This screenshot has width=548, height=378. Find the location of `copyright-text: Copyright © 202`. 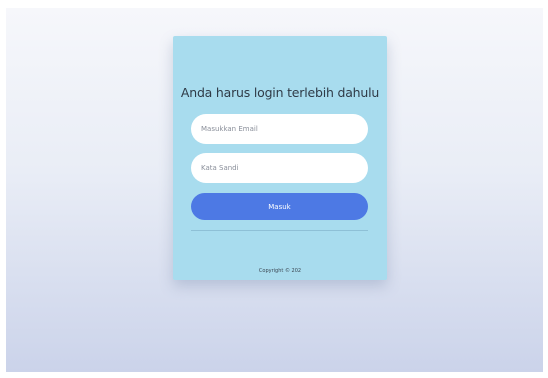

copyright-text: Copyright © 202 is located at coordinates (280, 271).